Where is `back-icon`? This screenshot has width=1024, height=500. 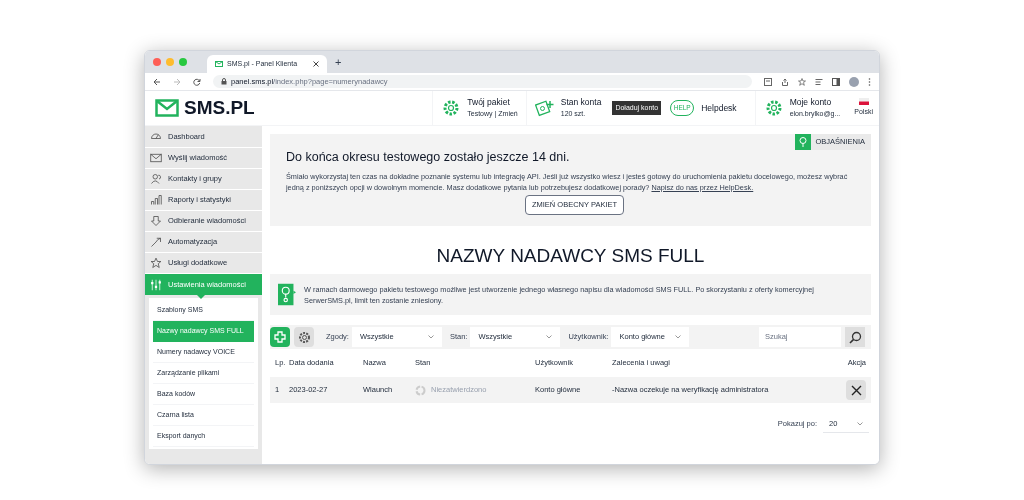
back-icon is located at coordinates (157, 81).